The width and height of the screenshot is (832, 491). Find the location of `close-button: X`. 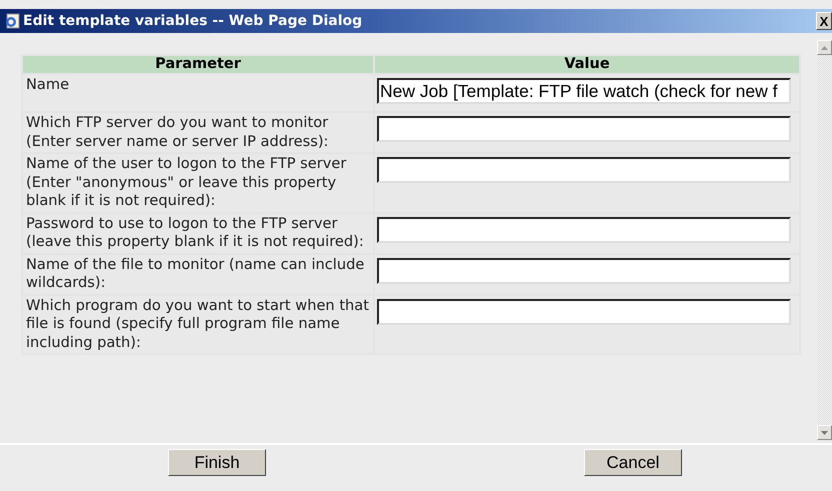

close-button: X is located at coordinates (824, 21).